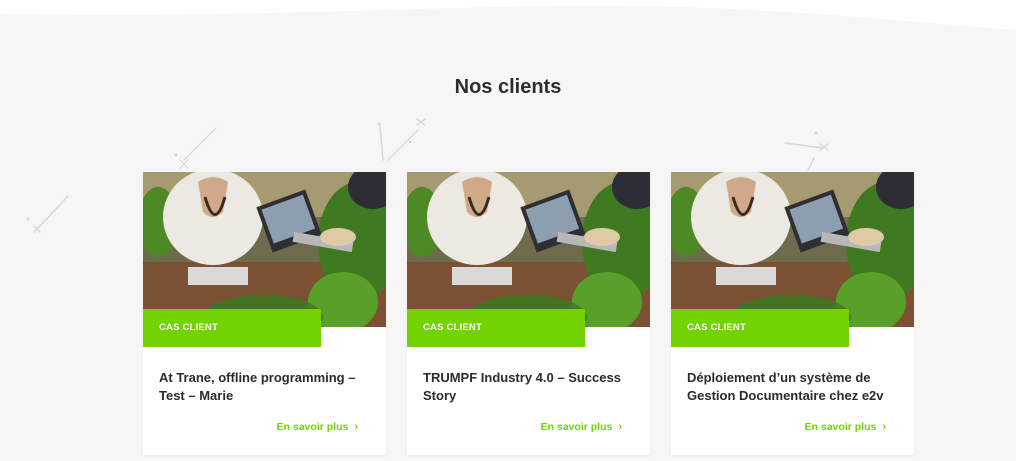 This screenshot has width=1016, height=461. I want to click on card-title: TRUMPF Industry 4.0 – Success Story, so click(529, 387).